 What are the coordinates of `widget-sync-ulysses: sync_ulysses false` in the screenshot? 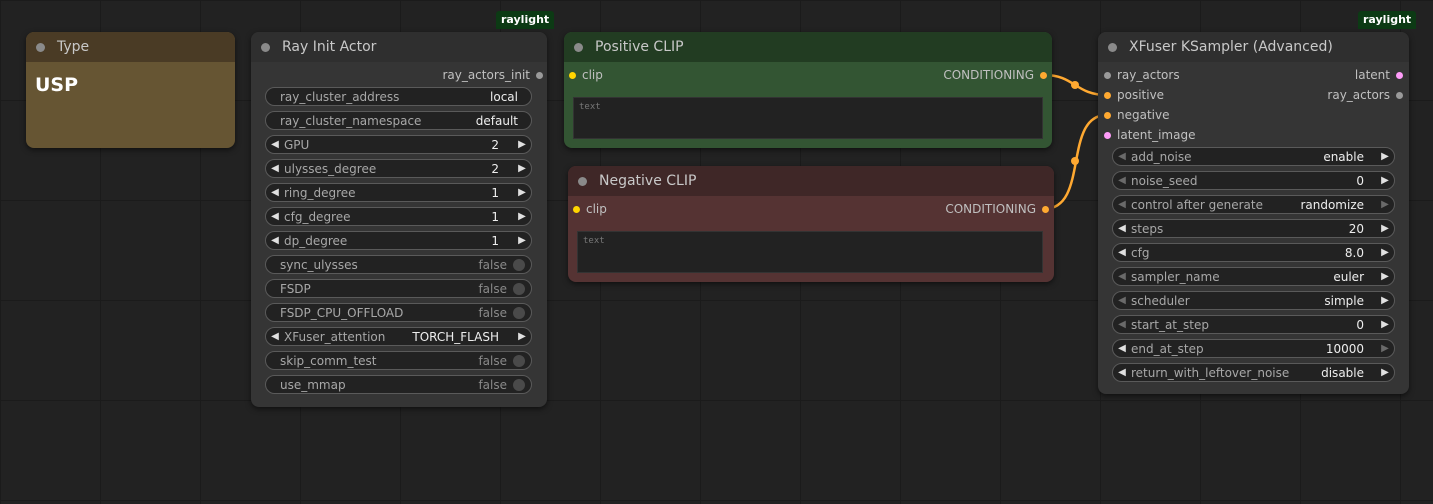 It's located at (398, 264).